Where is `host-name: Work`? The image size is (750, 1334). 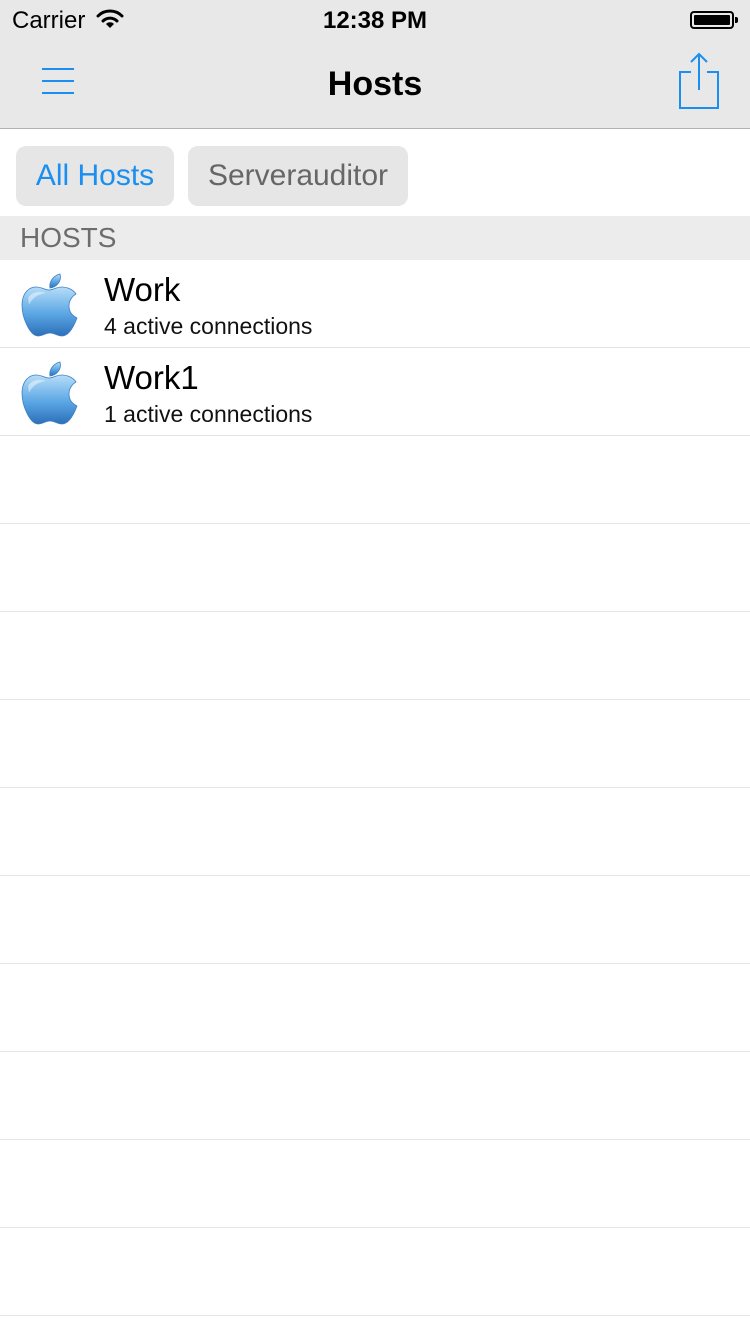
host-name: Work is located at coordinates (142, 289).